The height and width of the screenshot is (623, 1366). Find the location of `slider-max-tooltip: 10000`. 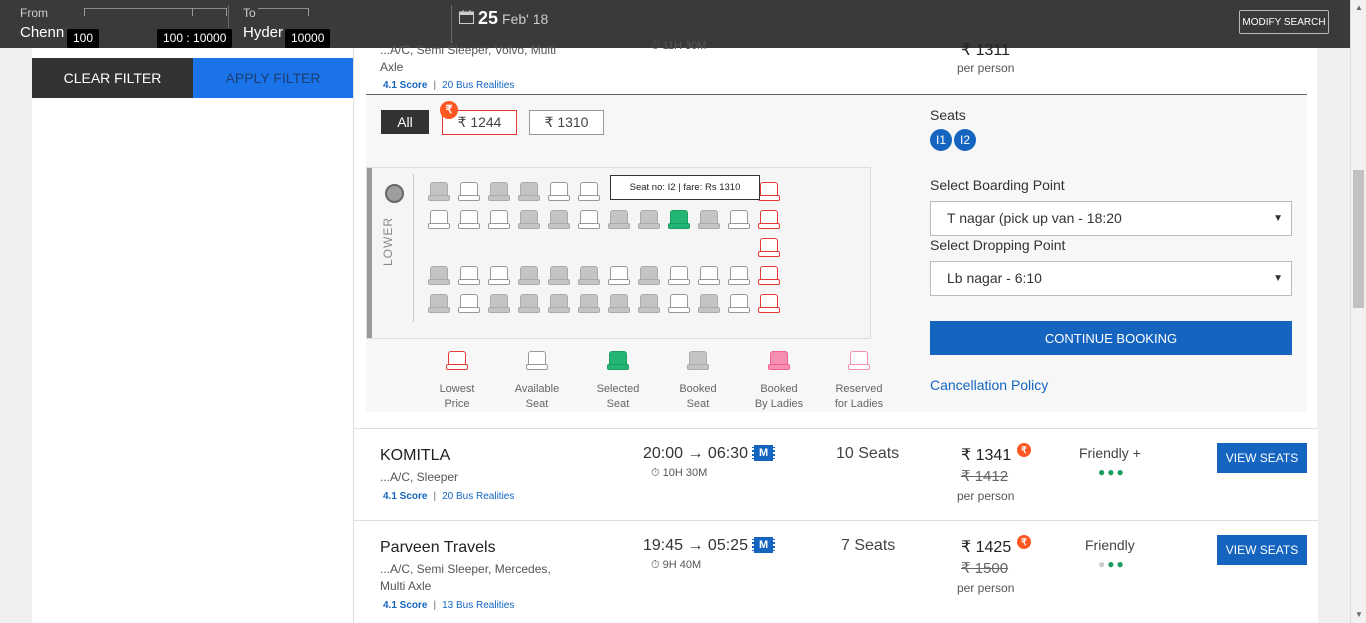

slider-max-tooltip: 10000 is located at coordinates (308, 38).